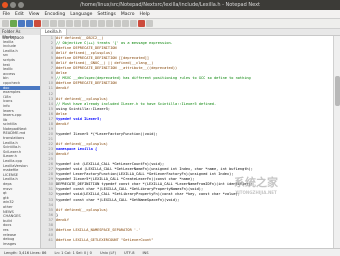  What do you see at coordinates (55, 14) in the screenshot?
I see `menu-encoding: Encoding` at bounding box center [55, 14].